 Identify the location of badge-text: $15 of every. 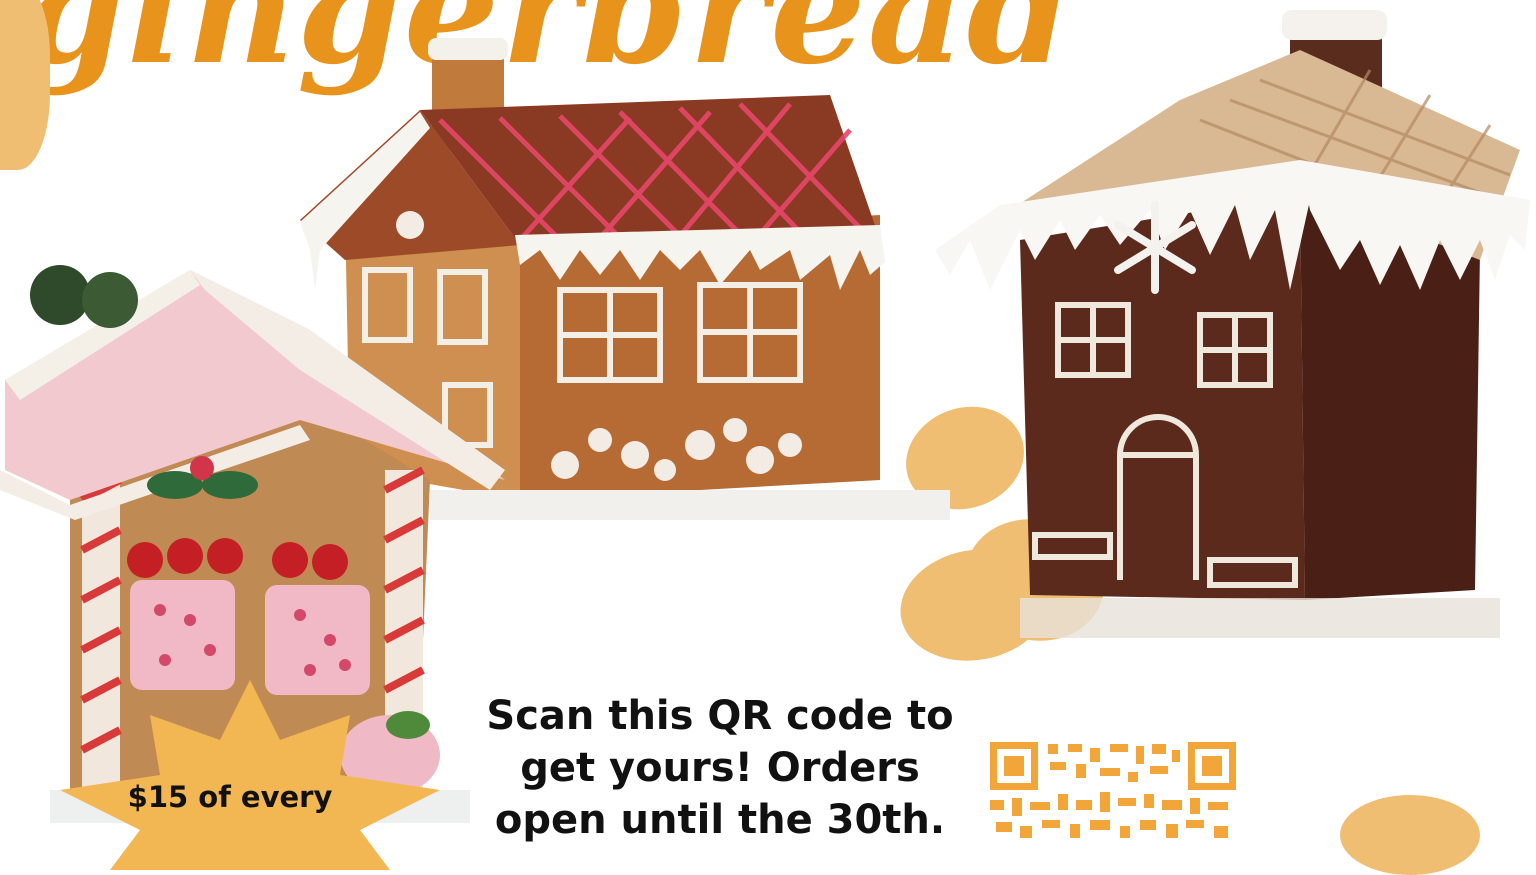
(230, 797).